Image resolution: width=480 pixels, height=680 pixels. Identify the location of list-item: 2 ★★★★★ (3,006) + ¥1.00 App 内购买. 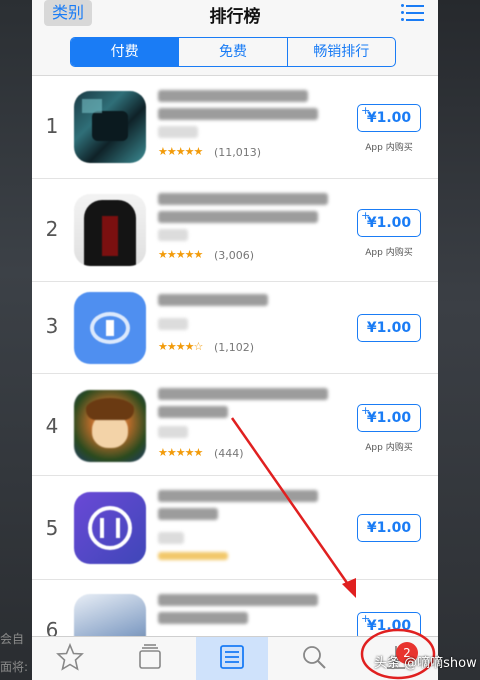
(235, 230).